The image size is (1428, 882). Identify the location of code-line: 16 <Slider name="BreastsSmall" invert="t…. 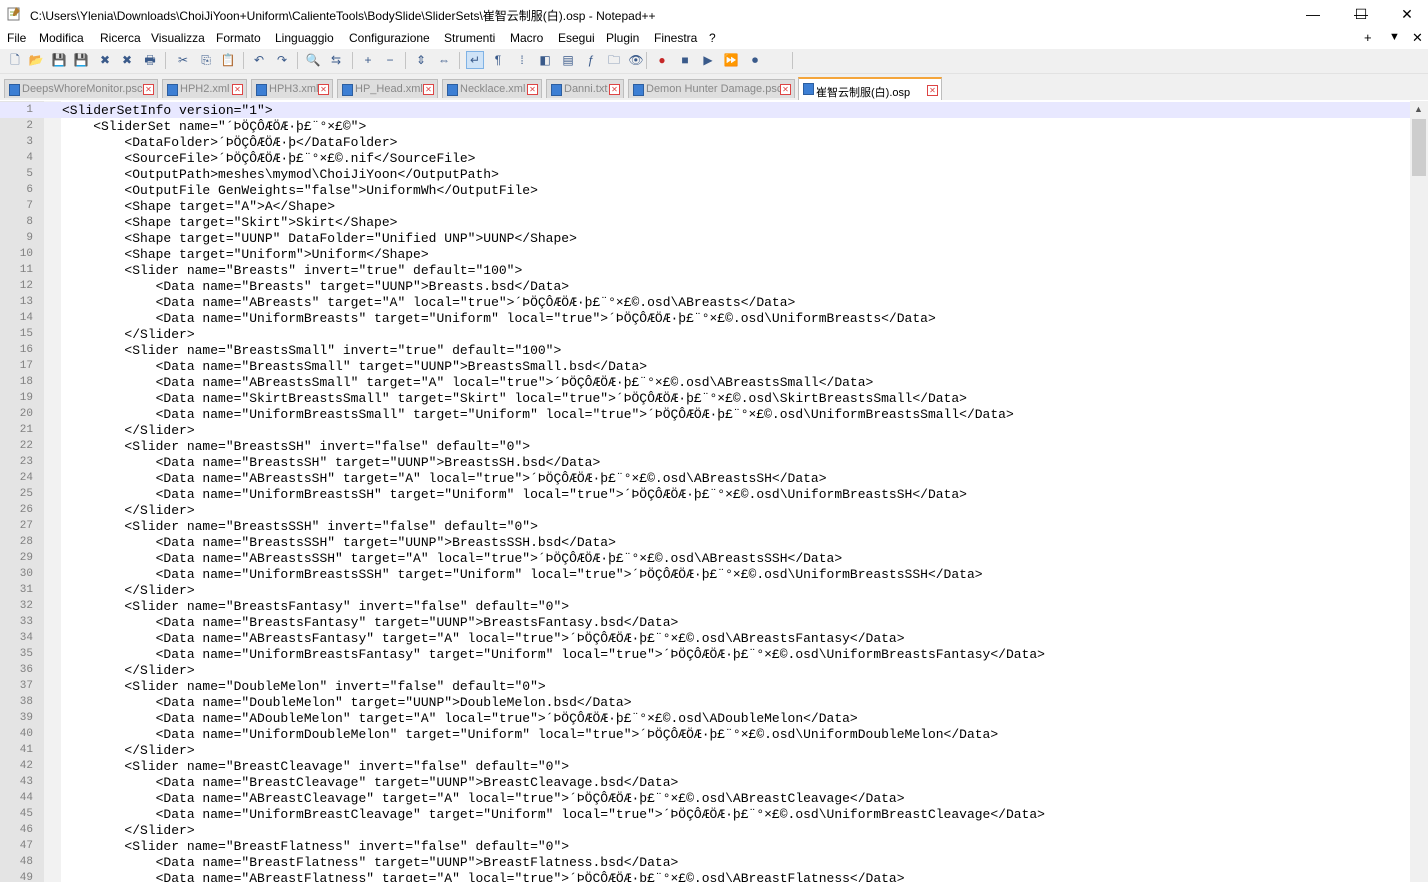
(705, 350).